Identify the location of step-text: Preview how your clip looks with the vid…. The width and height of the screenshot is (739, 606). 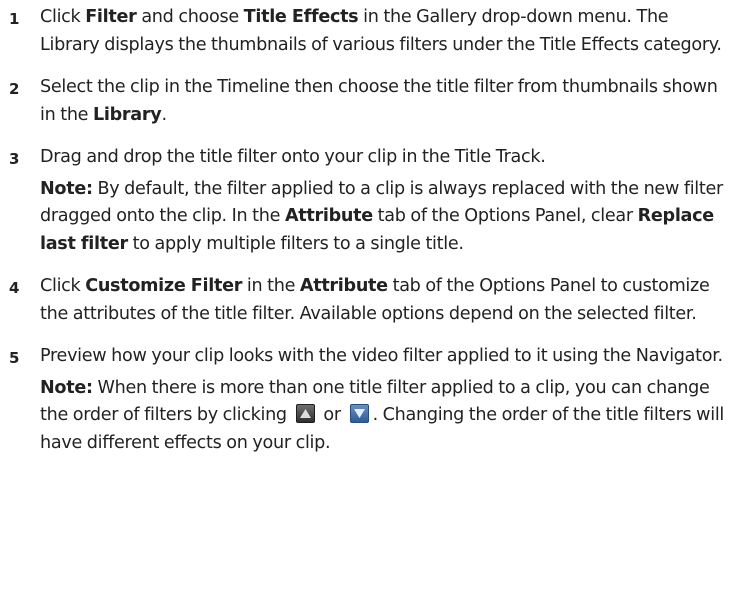
(385, 357).